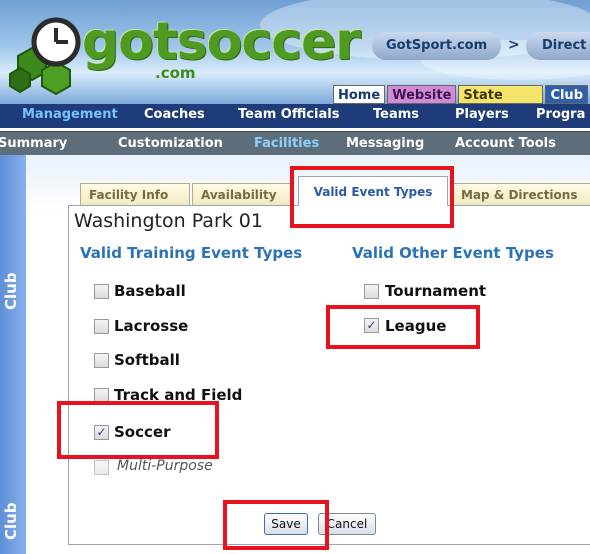 The width and height of the screenshot is (590, 554). What do you see at coordinates (147, 360) in the screenshot?
I see `softball-label: Softball` at bounding box center [147, 360].